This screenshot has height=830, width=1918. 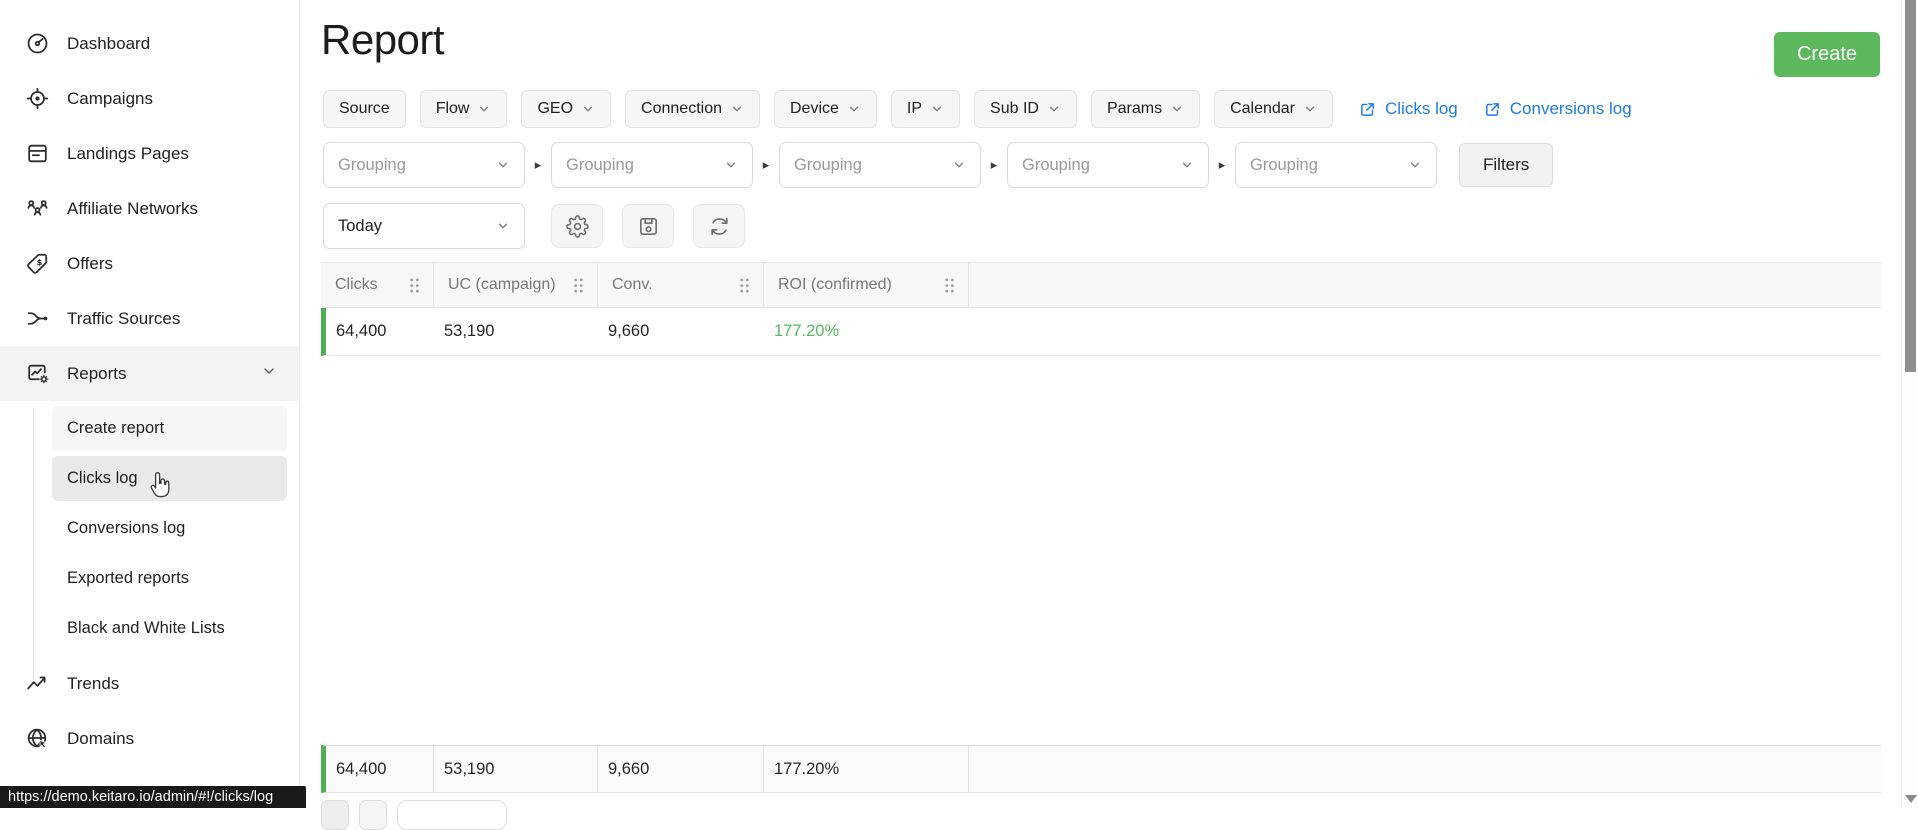 I want to click on filter-chip-device: Device, so click(x=825, y=109).